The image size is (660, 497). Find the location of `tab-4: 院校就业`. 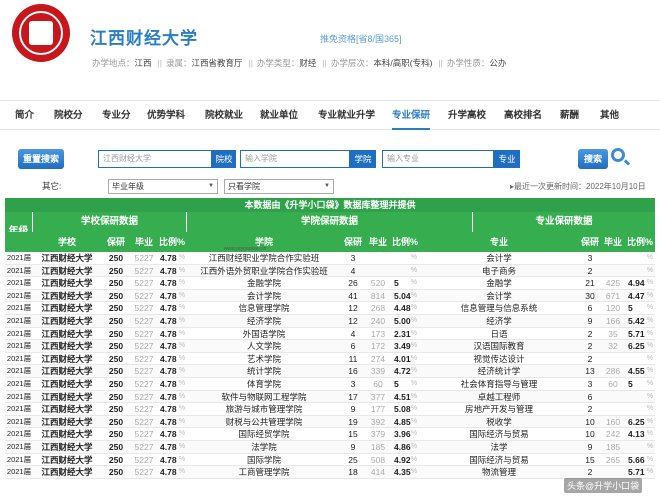

tab-4: 院校就业 is located at coordinates (224, 115).